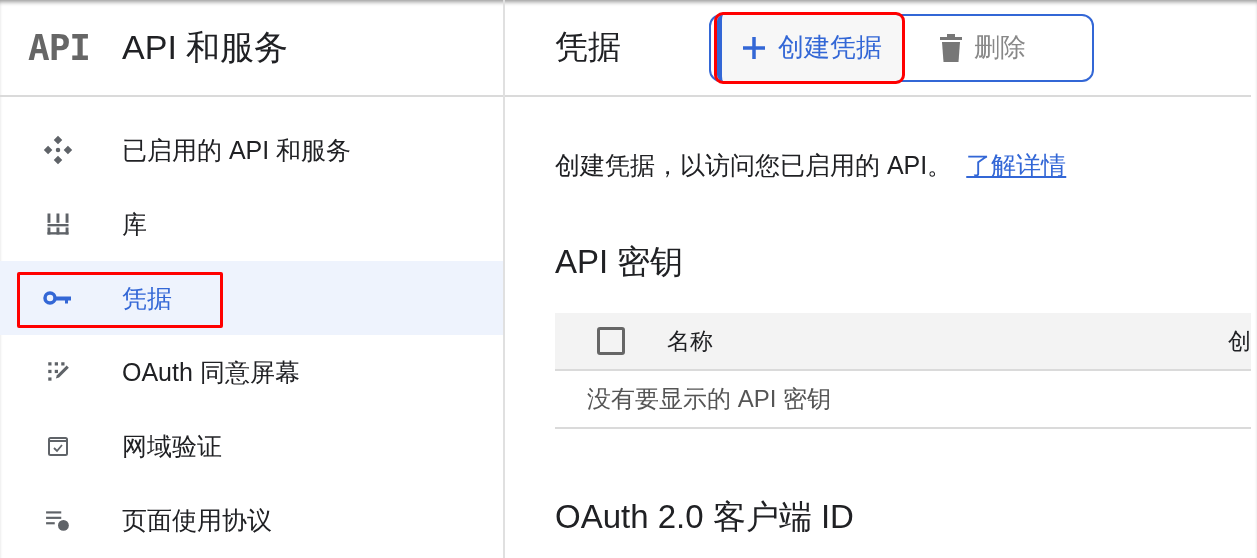 The height and width of the screenshot is (558, 1257). What do you see at coordinates (754, 165) in the screenshot?
I see `intro-text: 创建凭据，以访问您已启用的 API。` at bounding box center [754, 165].